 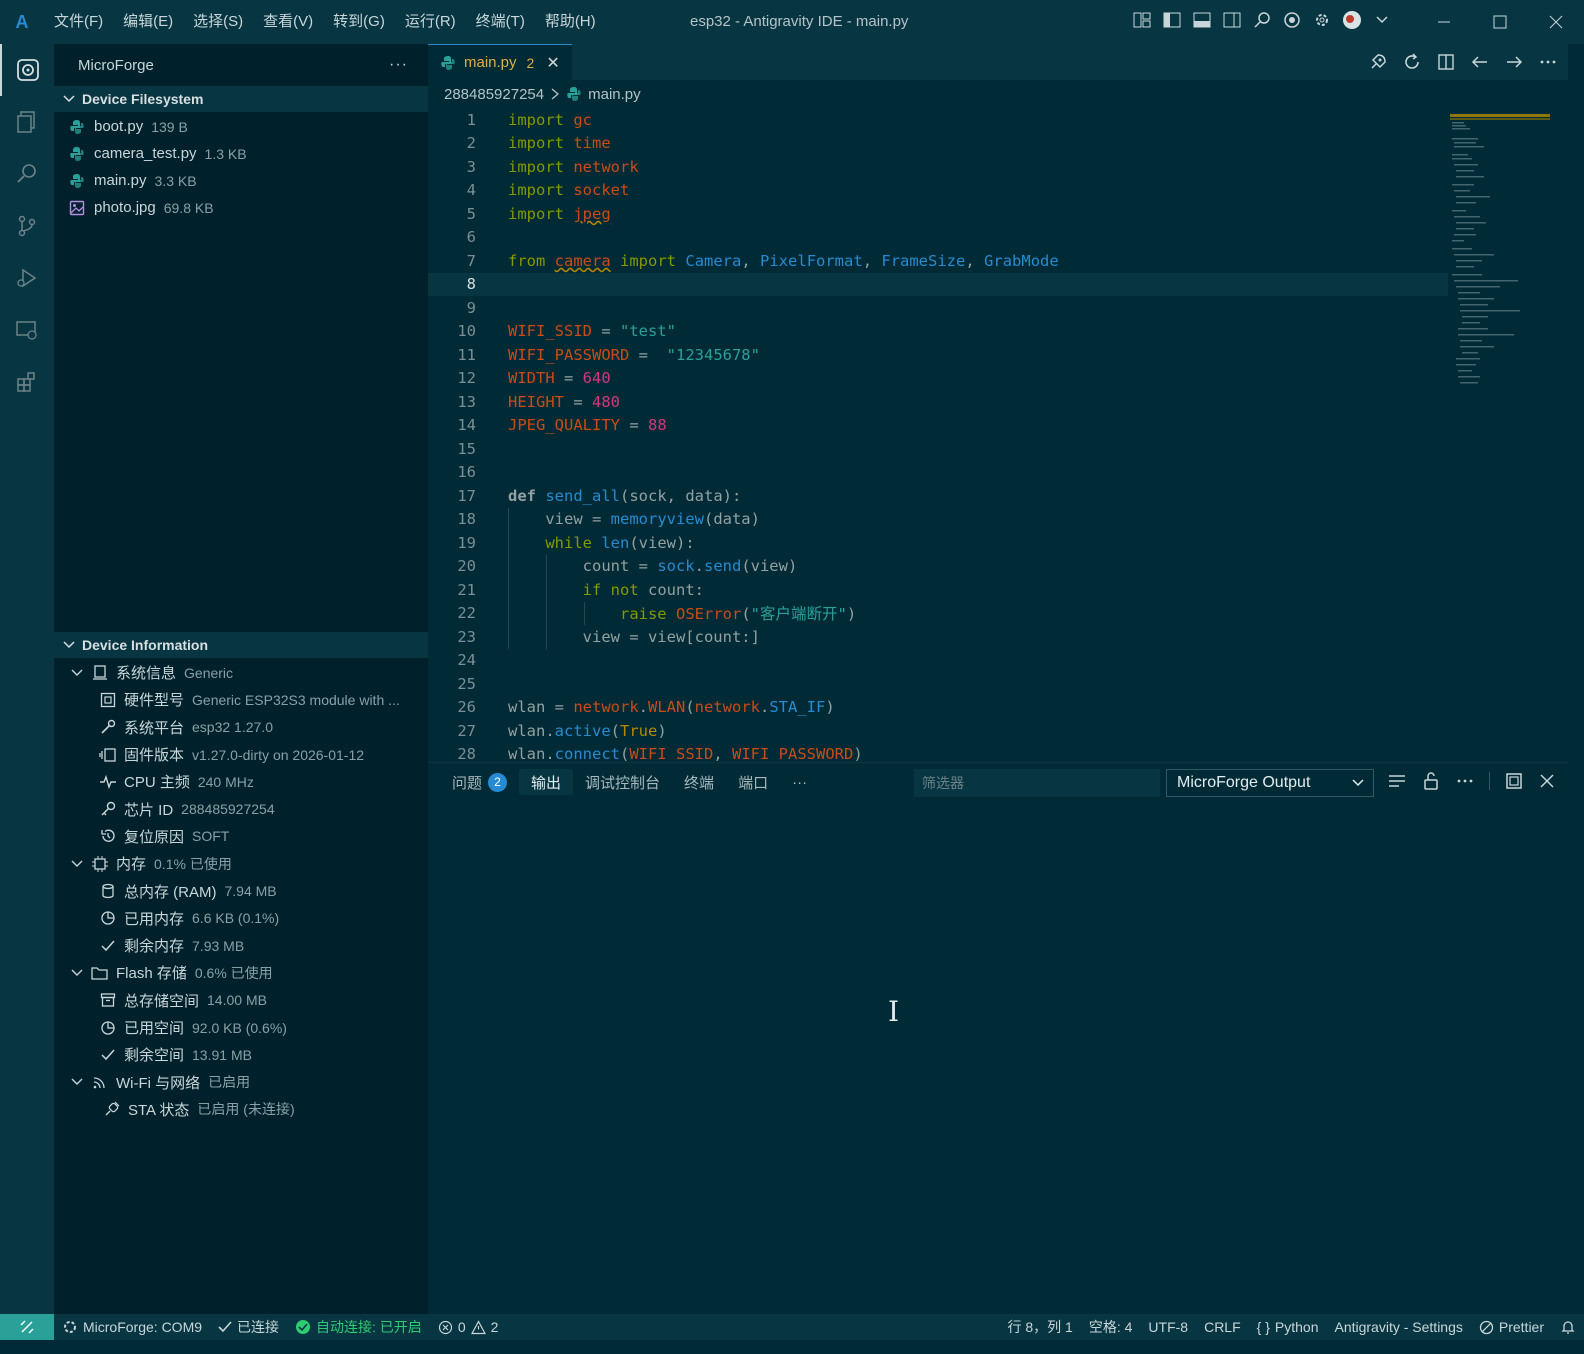 I want to click on tab-ports: 端口, so click(x=753, y=782).